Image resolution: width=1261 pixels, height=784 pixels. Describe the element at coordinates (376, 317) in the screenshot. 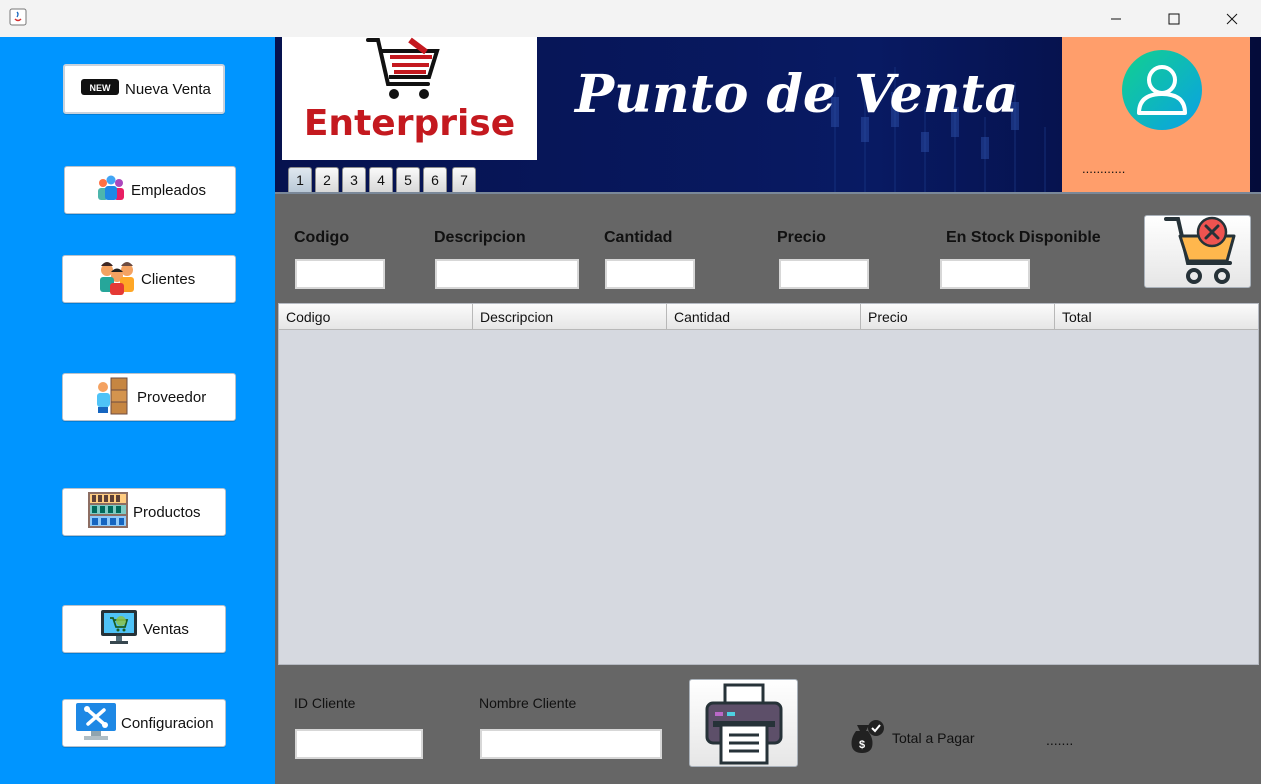

I see `column-header-codigo: Codigo` at that location.